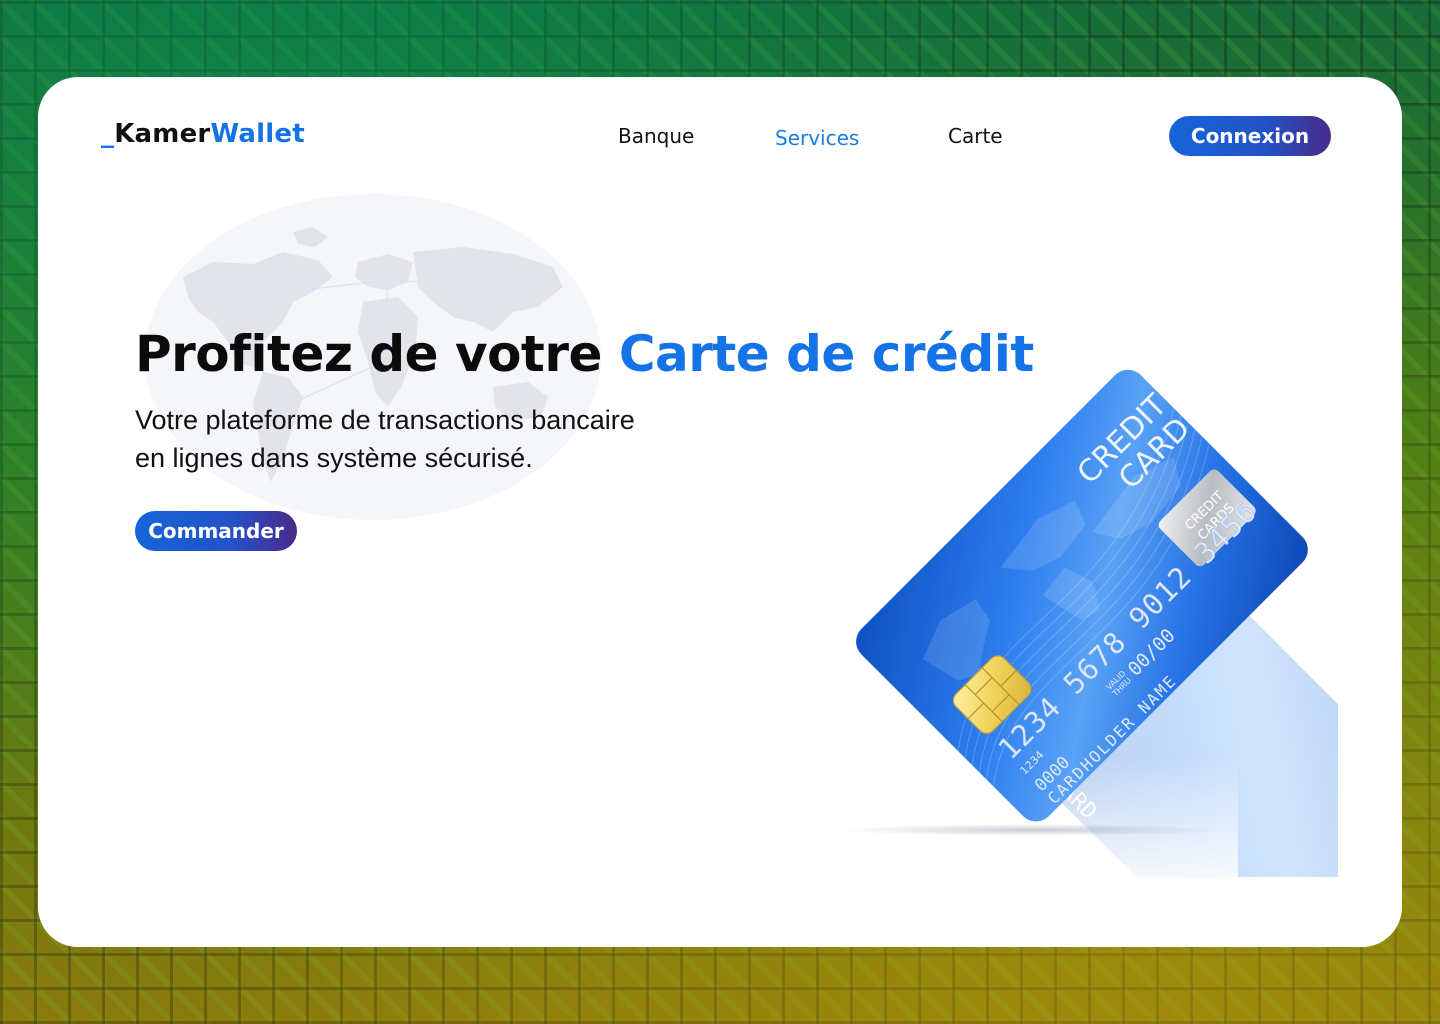 The width and height of the screenshot is (1440, 1024). I want to click on login-button: Connexion, so click(1250, 136).